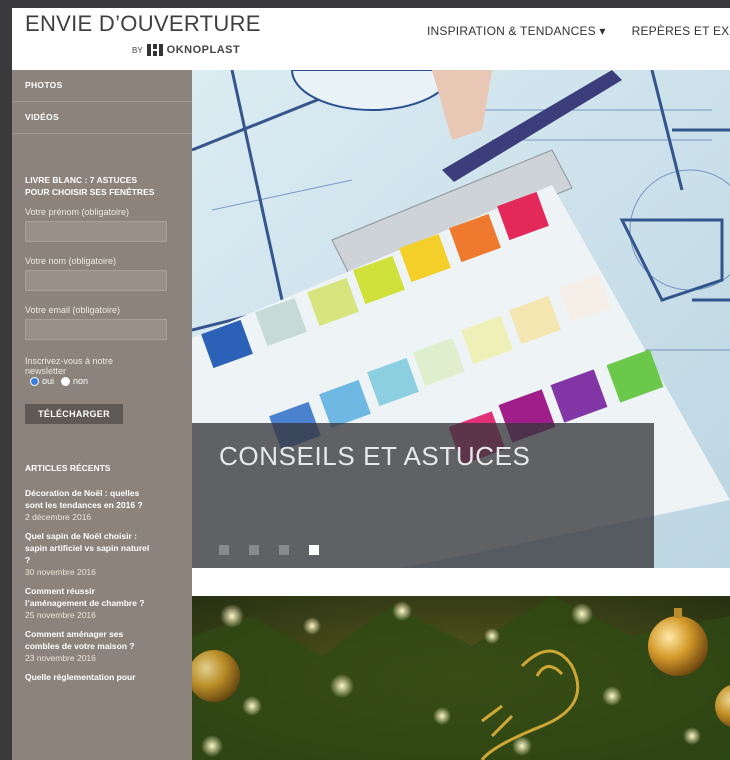 Image resolution: width=730 pixels, height=760 pixels. I want to click on slider-dots, so click(269, 550).